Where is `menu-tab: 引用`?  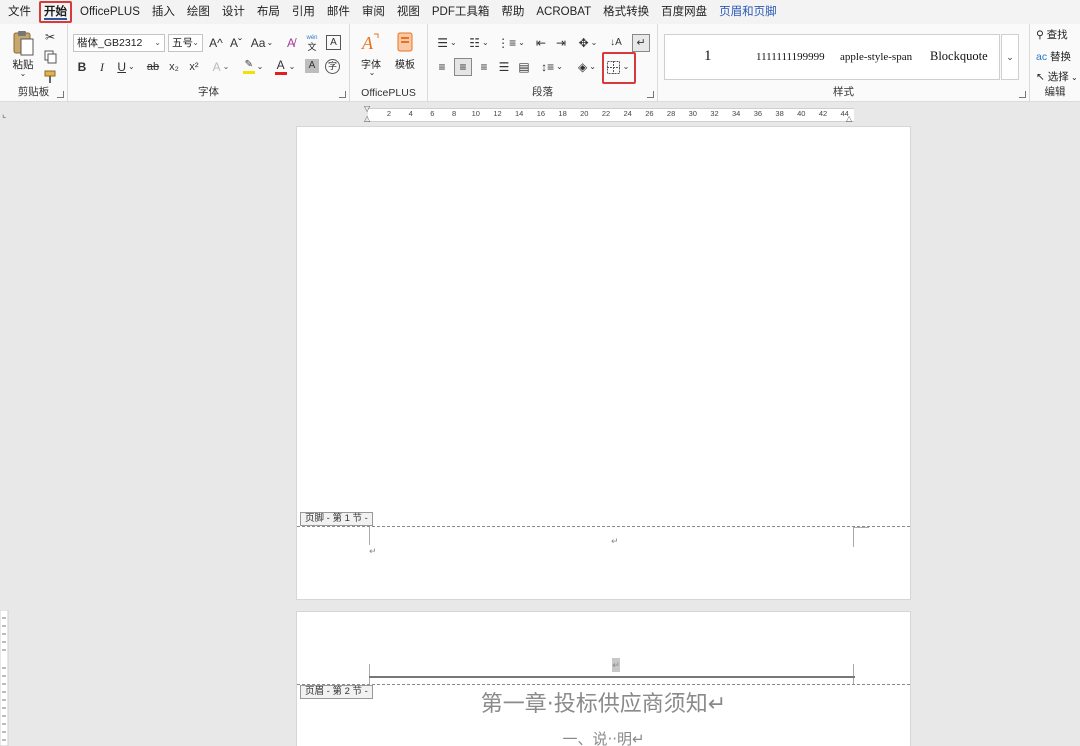
menu-tab: 引用 is located at coordinates (303, 12).